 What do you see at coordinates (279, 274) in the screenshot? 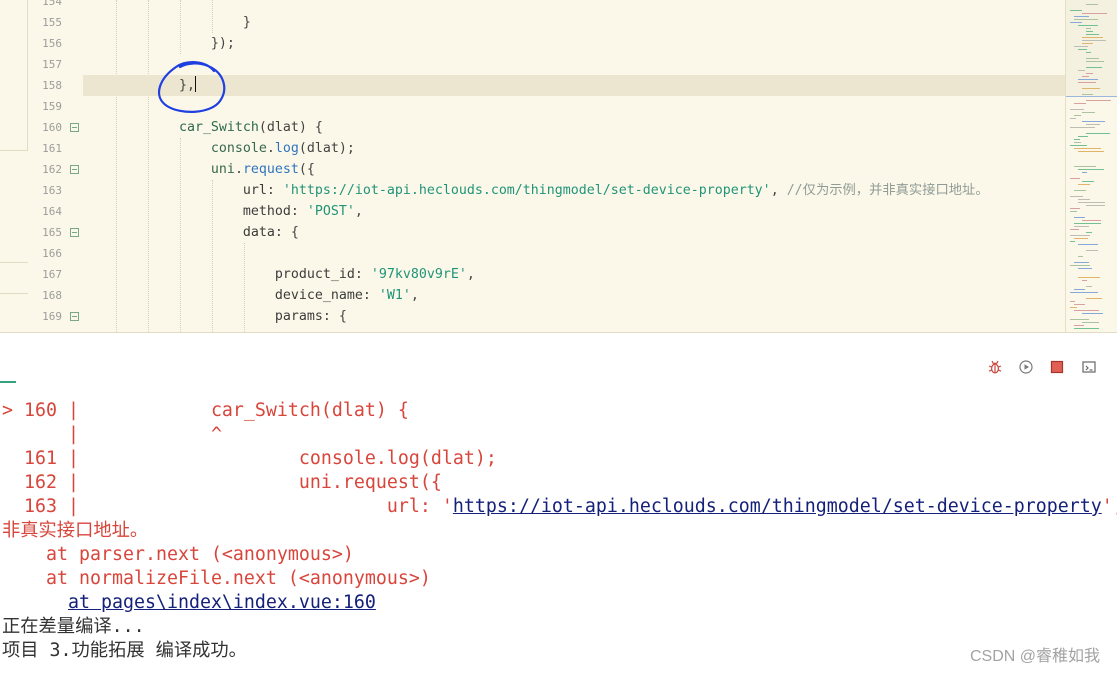
I see `code-text: product_id: '97kv80v9rE',` at bounding box center [279, 274].